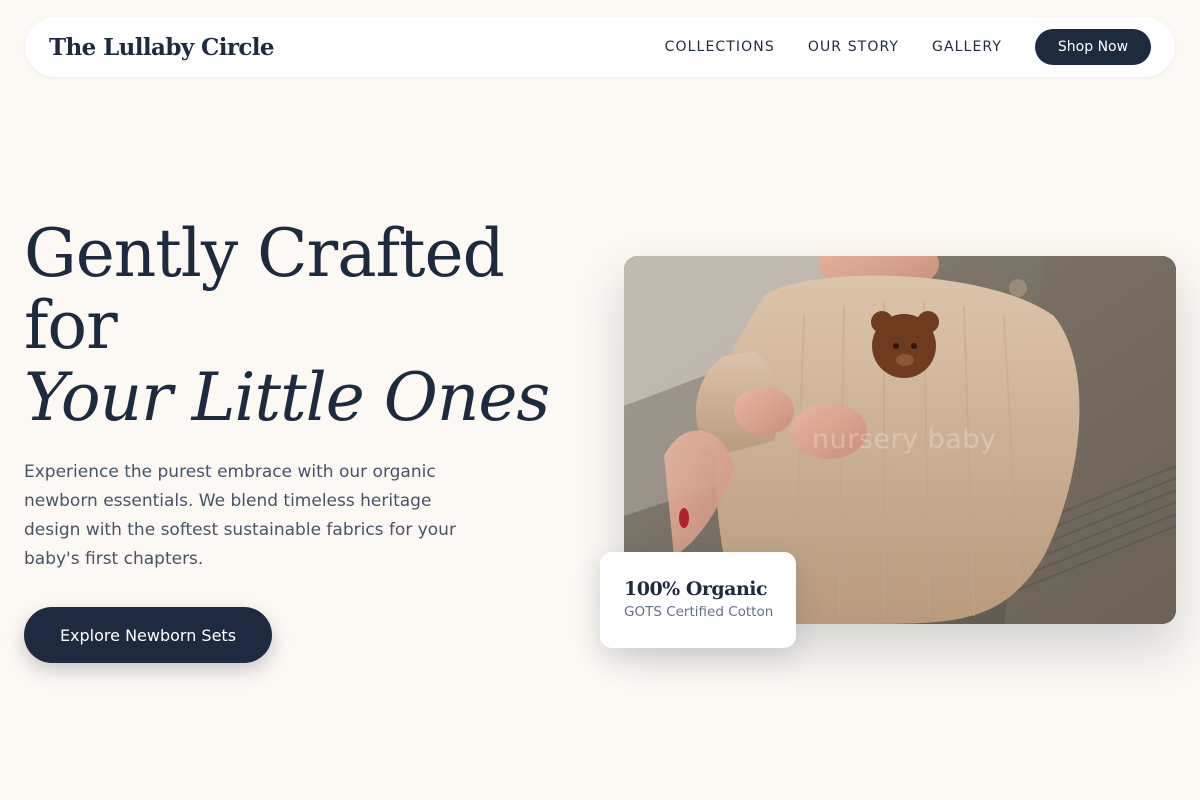  Describe the element at coordinates (162, 47) in the screenshot. I see `brand-logo: The Lullaby Circle` at that location.